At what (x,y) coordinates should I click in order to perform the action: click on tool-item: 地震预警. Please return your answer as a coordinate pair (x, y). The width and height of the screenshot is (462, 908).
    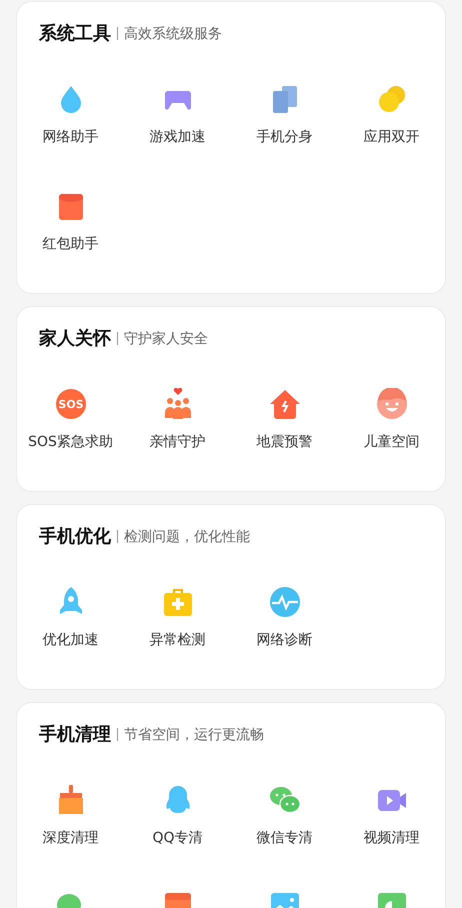
    Looking at the image, I should click on (284, 404).